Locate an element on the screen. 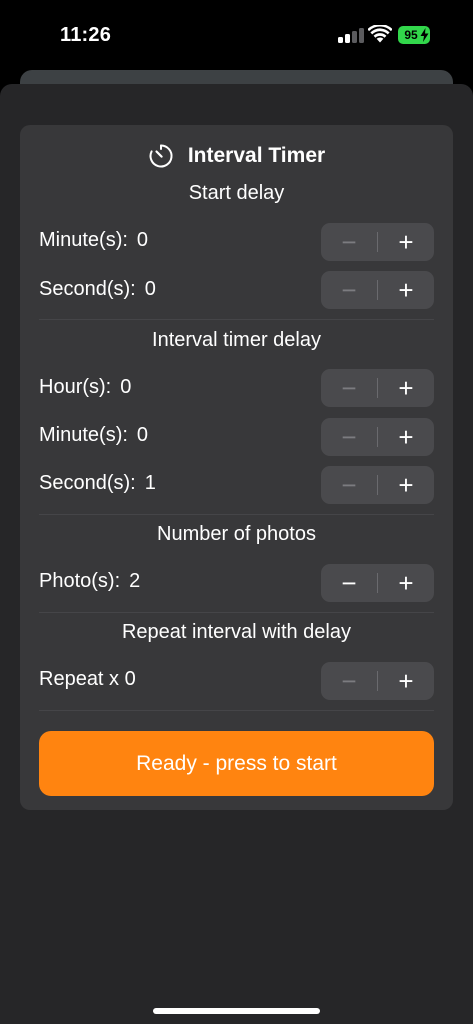 This screenshot has width=473, height=1024. section-heading-start-delay: Start delay is located at coordinates (236, 193).